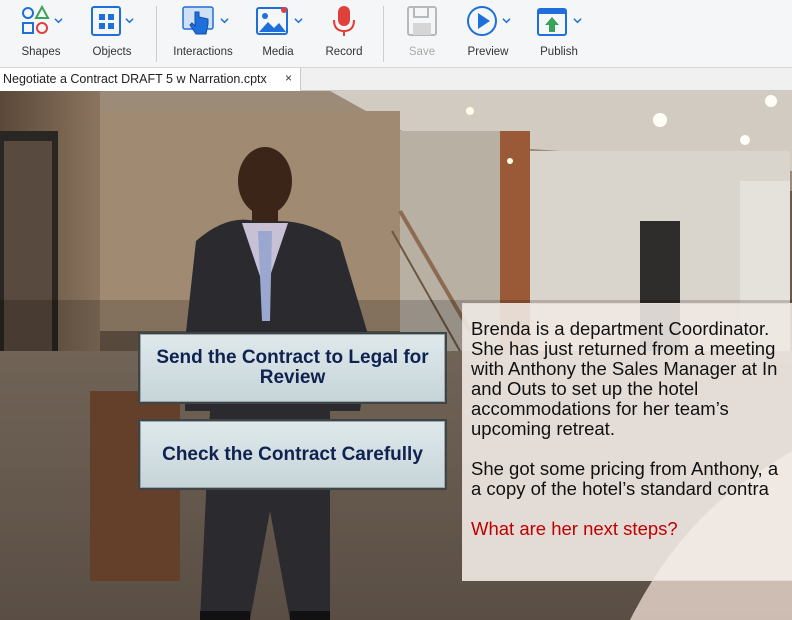 The width and height of the screenshot is (792, 620). I want to click on scenario-line: She got some pricing from Anthony, a, so click(625, 468).